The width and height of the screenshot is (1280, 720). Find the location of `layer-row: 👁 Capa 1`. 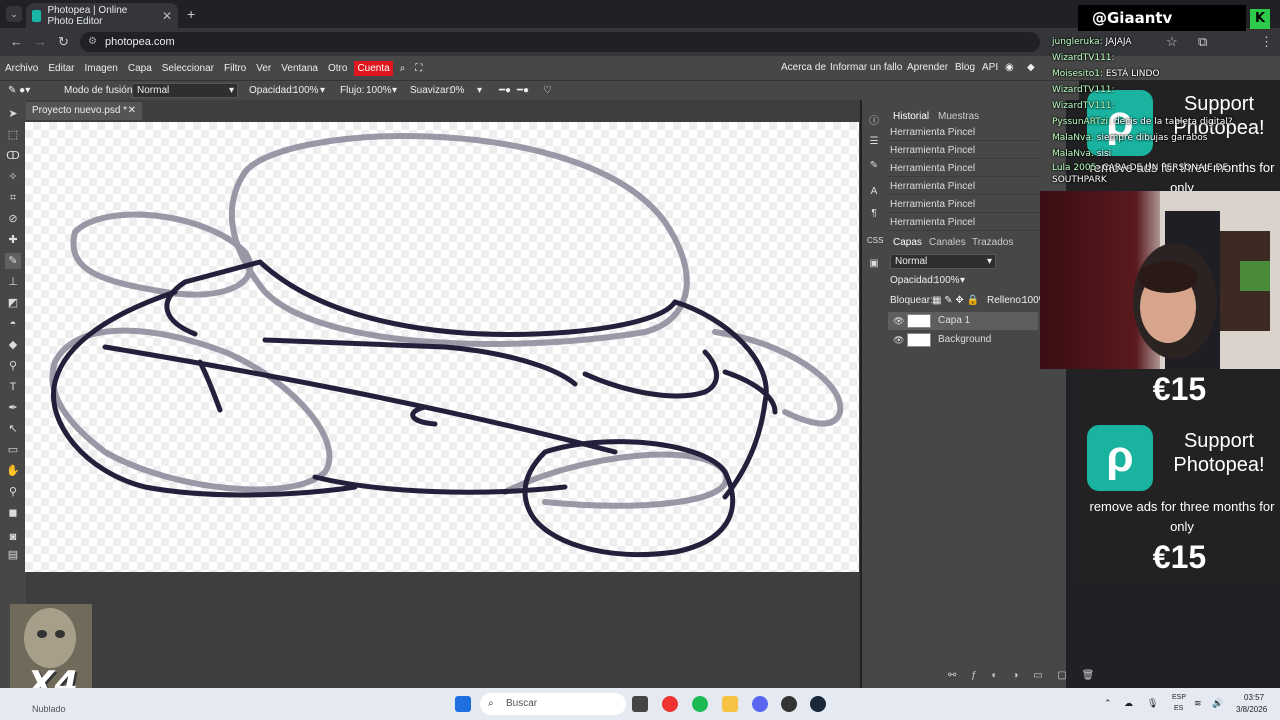

layer-row: 👁 Capa 1 is located at coordinates (963, 321).